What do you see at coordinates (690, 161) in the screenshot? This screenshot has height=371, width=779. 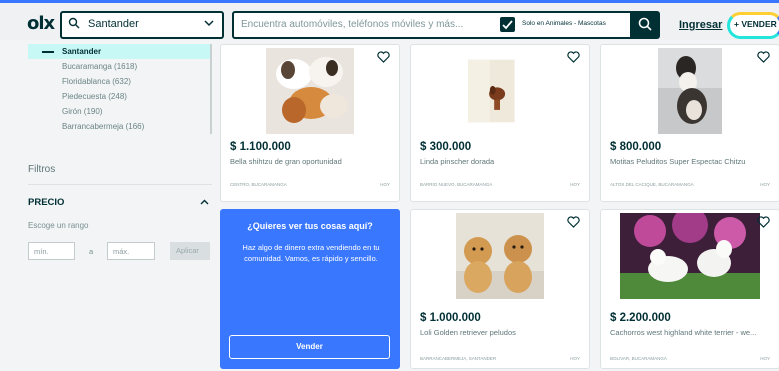 I see `listing-title: Motitas Peluditos Super Espectac Chitzu` at bounding box center [690, 161].